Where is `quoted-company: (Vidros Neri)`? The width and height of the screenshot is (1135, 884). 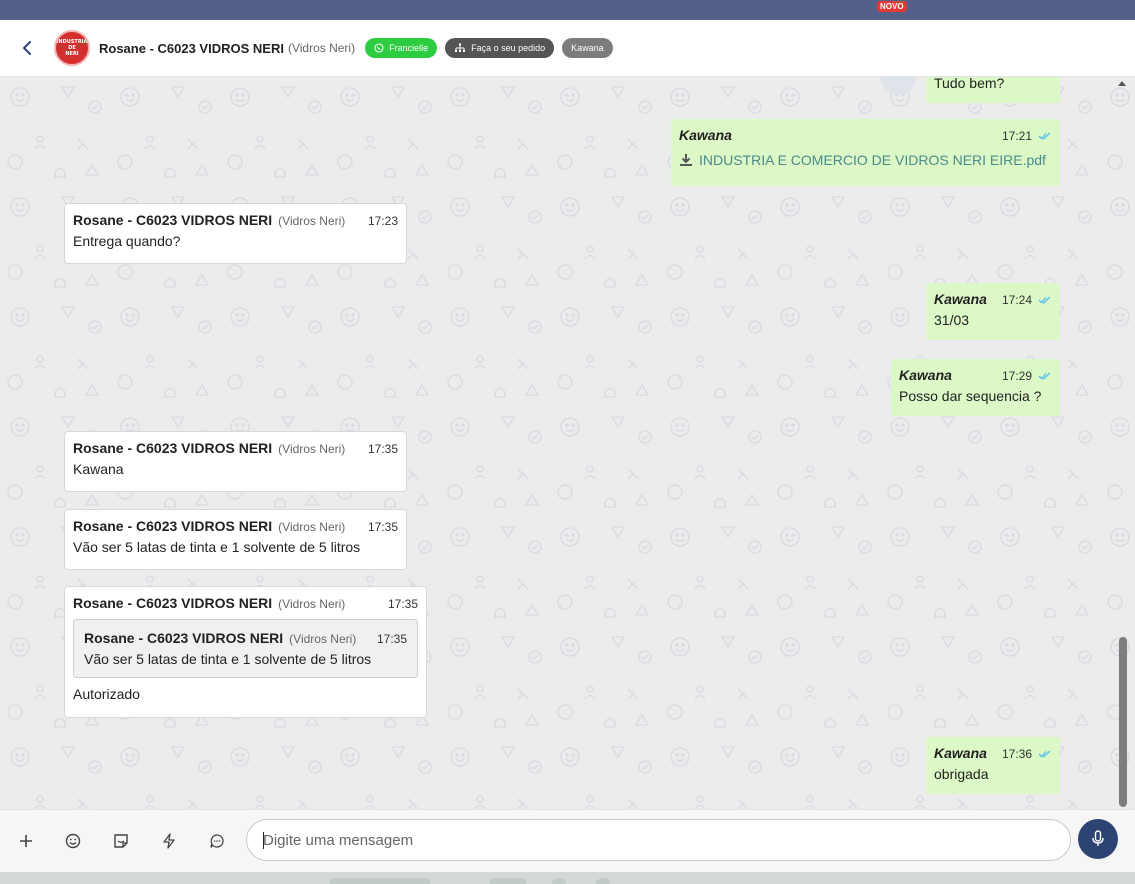
quoted-company: (Vidros Neri) is located at coordinates (323, 639).